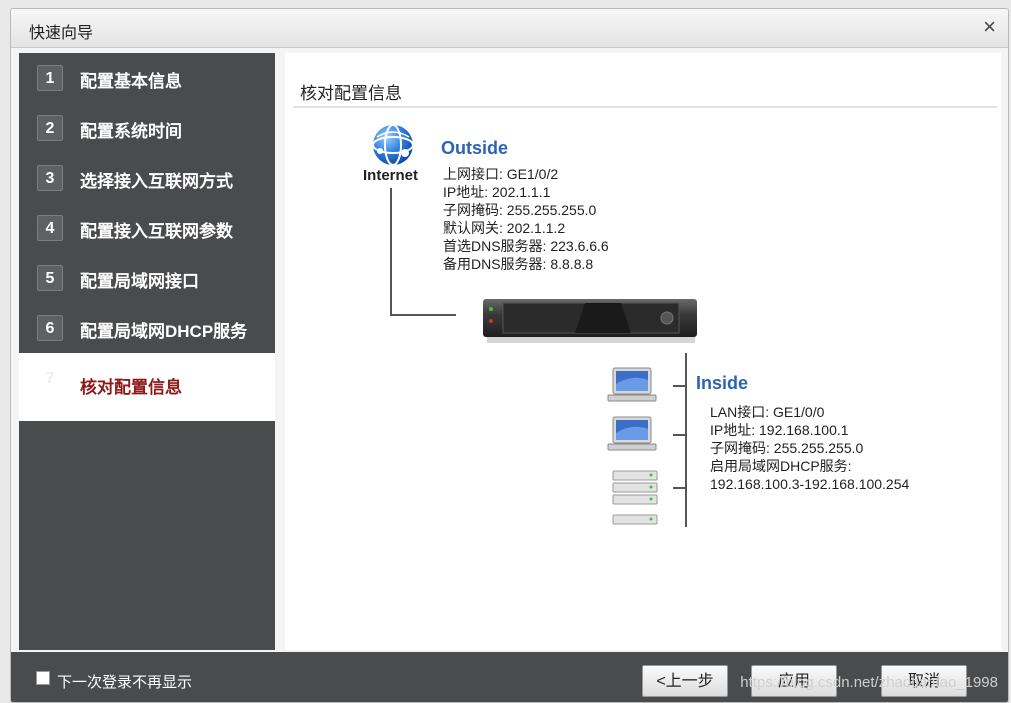 The height and width of the screenshot is (703, 1011). I want to click on step-label: 配置基本信息, so click(131, 81).